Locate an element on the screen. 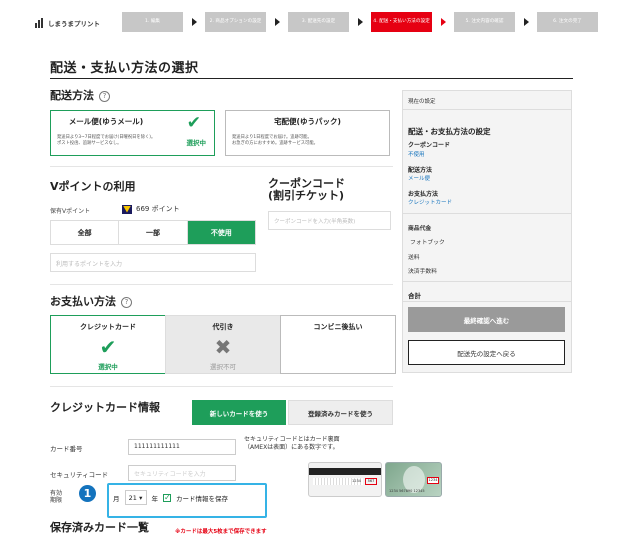  payment-title-text: お支払い方法 is located at coordinates (83, 301).